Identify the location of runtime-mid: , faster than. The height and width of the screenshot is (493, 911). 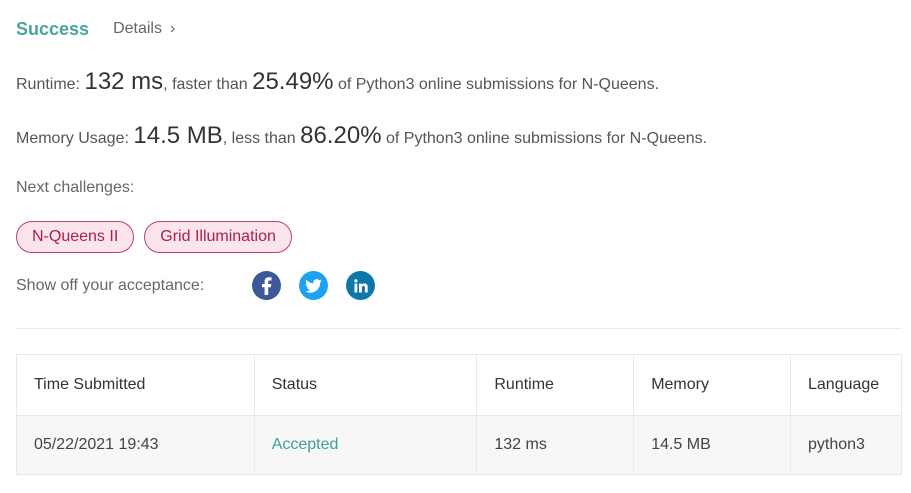
(208, 84).